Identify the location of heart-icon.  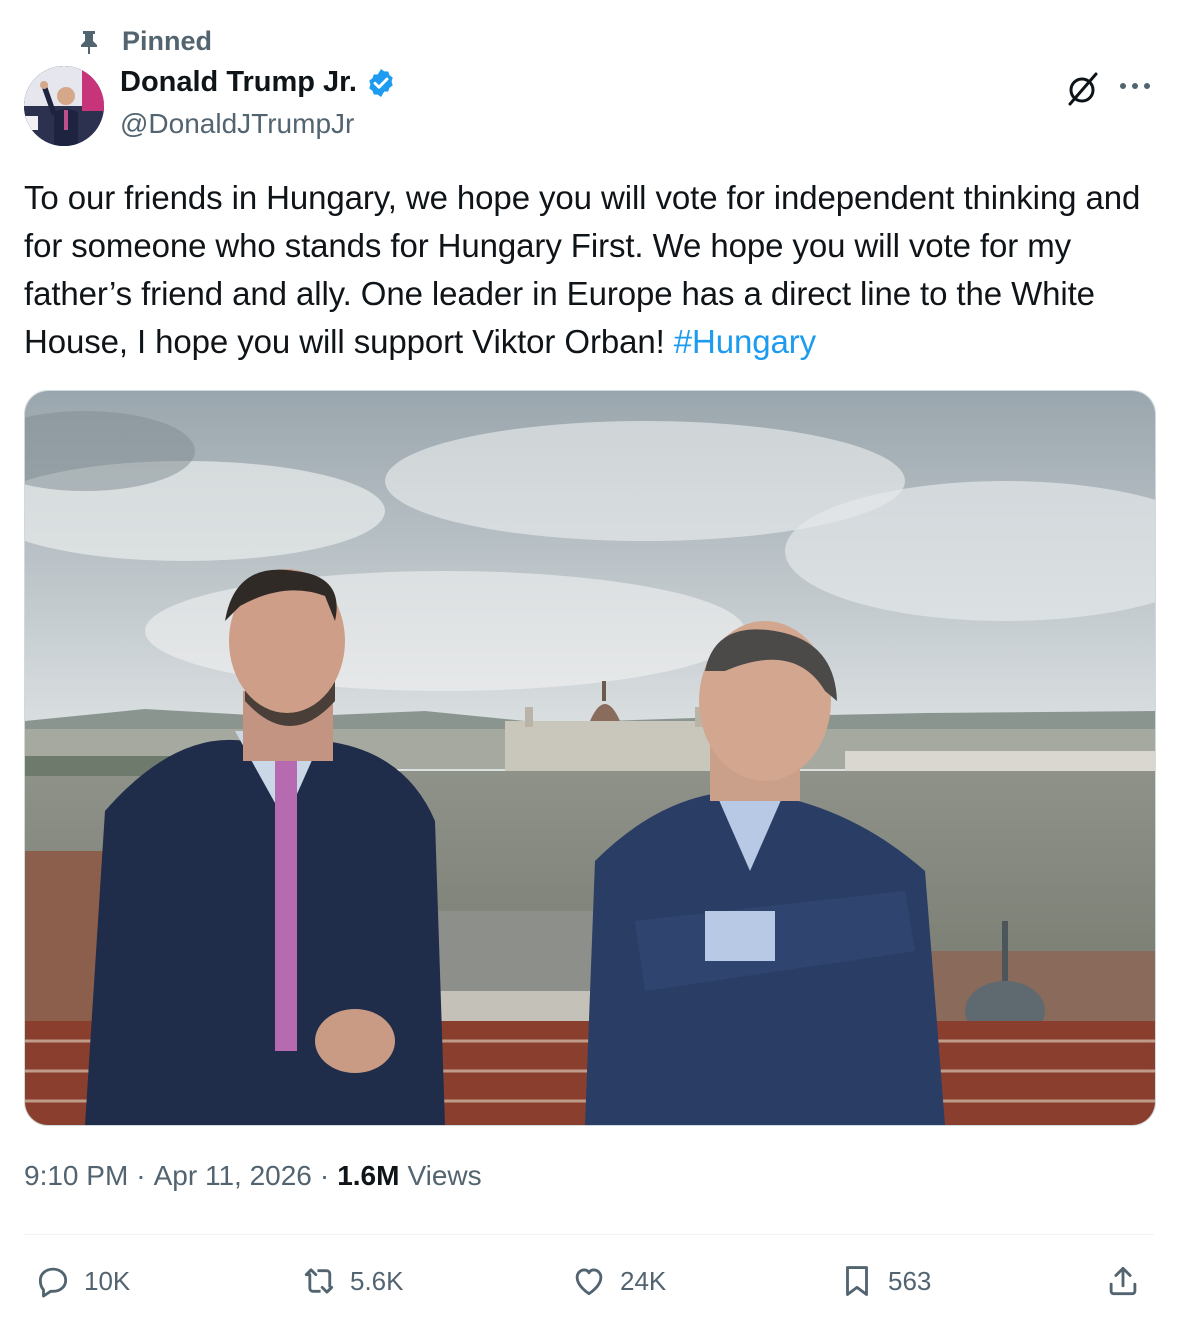
(589, 1282).